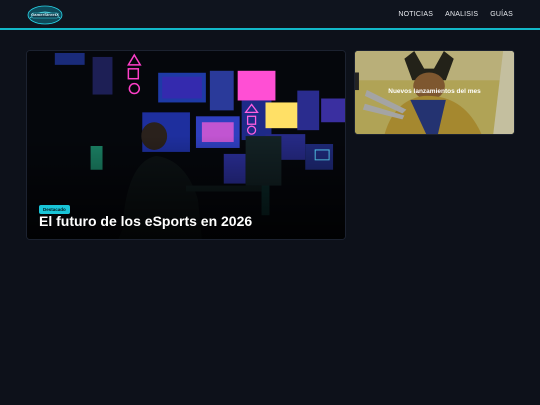 Image resolution: width=540 pixels, height=405 pixels. What do you see at coordinates (145, 221) in the screenshot?
I see `featured-article-title: El futuro de los eSports en 2026` at bounding box center [145, 221].